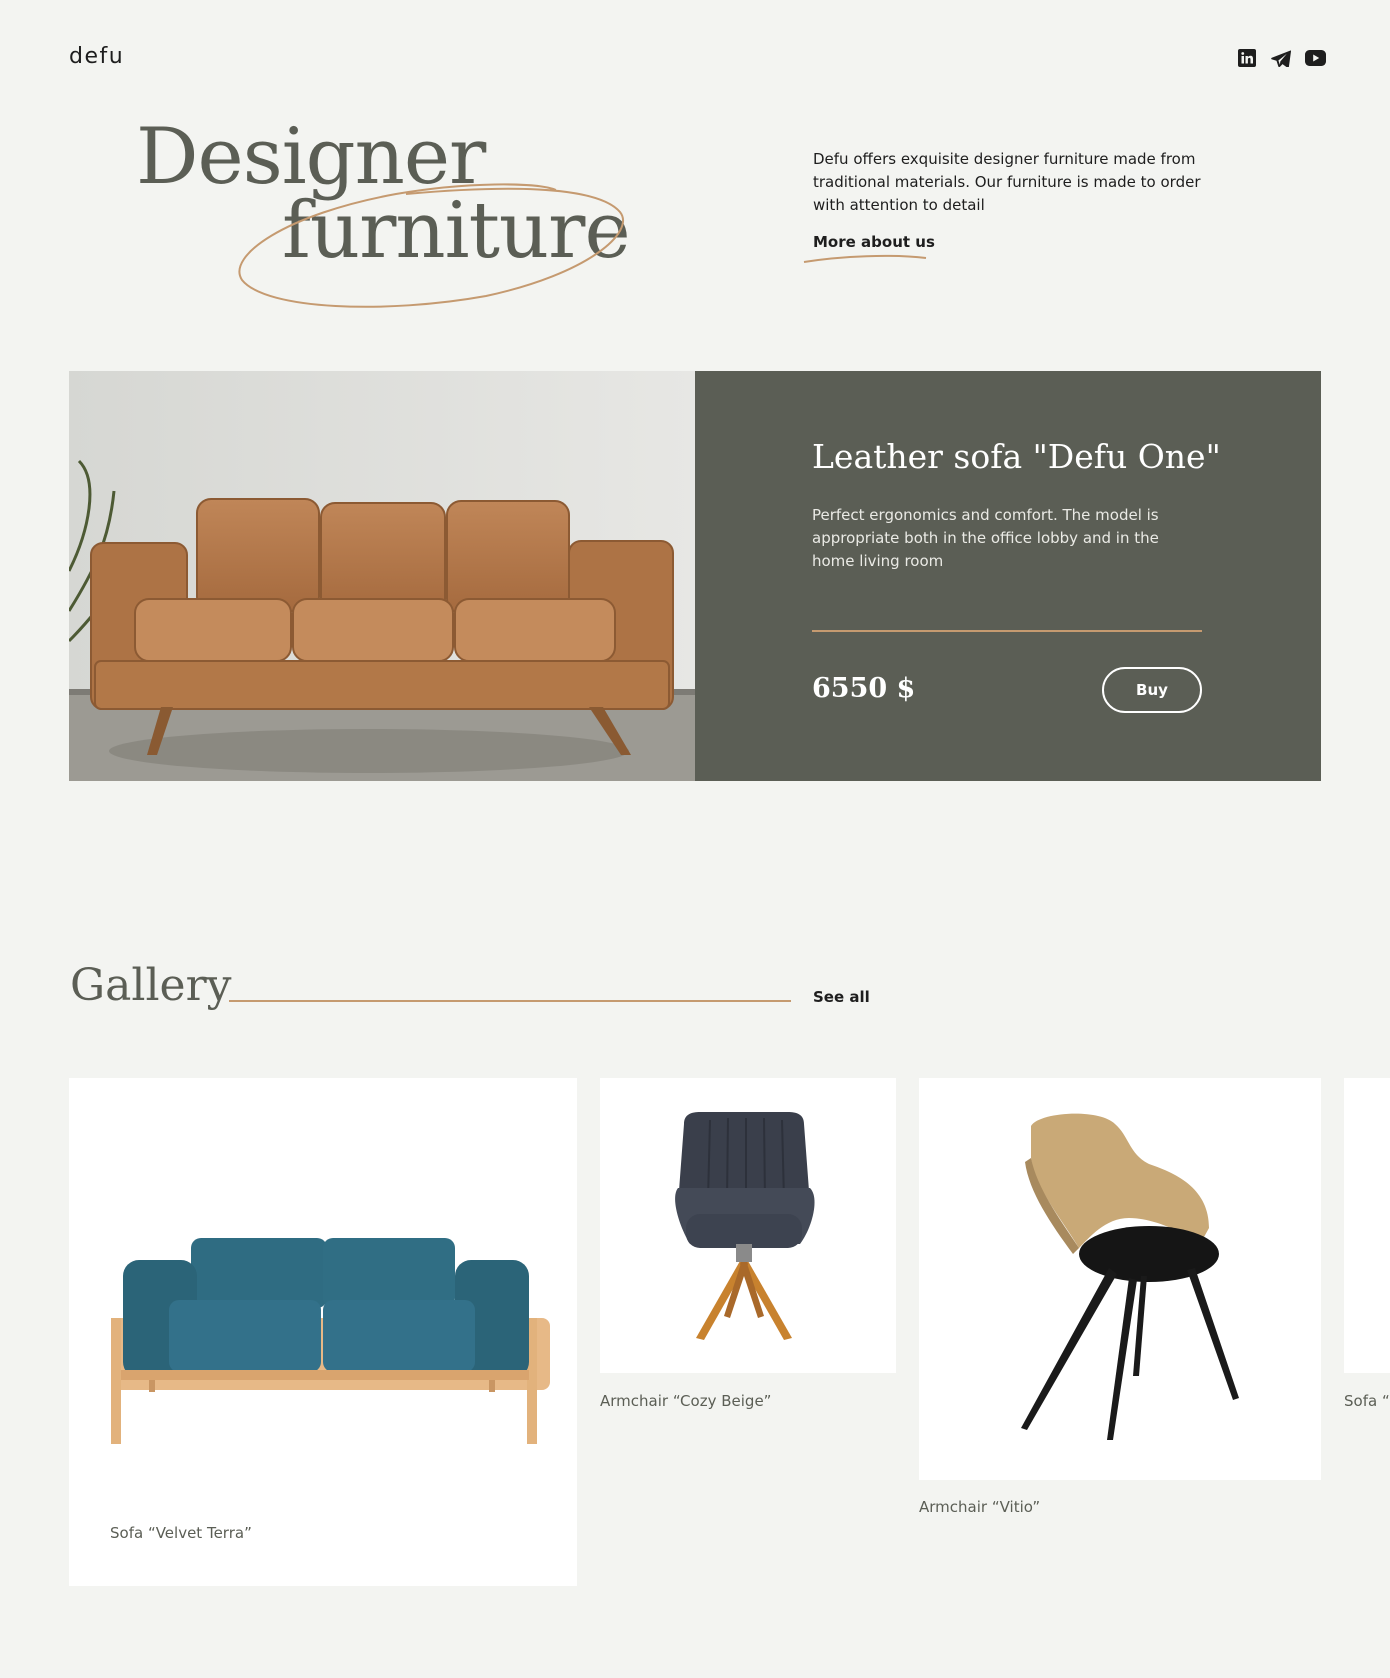 The width and height of the screenshot is (1390, 1678). I want to click on gallery-item-label: Armchair “Cozy Beige”, so click(686, 1401).